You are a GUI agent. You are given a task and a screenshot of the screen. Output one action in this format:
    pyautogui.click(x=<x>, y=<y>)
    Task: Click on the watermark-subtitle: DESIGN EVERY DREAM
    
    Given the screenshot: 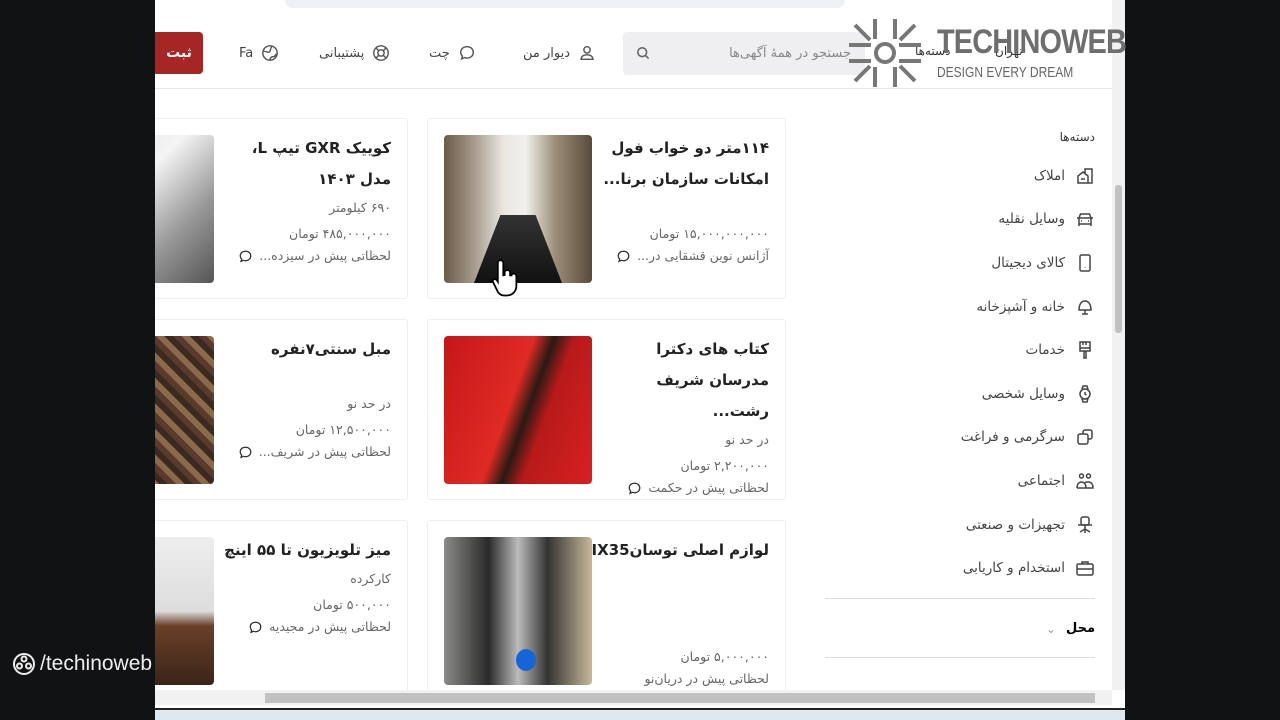 What is the action you would take?
    pyautogui.click(x=1005, y=72)
    